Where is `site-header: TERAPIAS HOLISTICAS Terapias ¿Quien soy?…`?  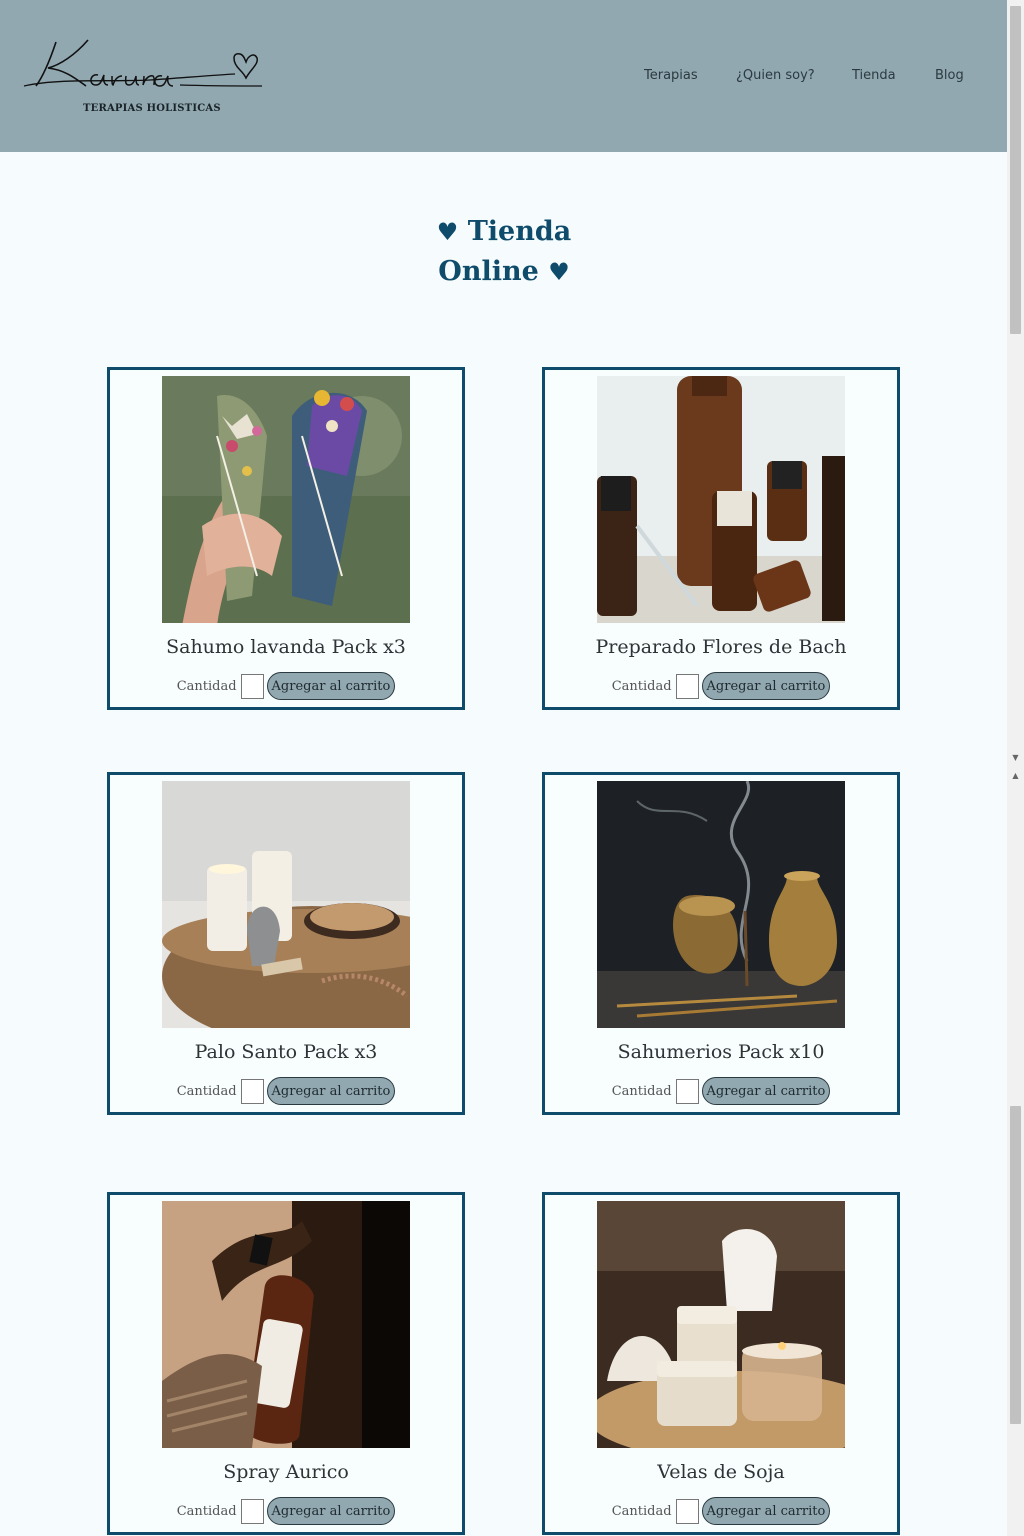 site-header: TERAPIAS HOLISTICAS Terapias ¿Quien soy?… is located at coordinates (503, 76).